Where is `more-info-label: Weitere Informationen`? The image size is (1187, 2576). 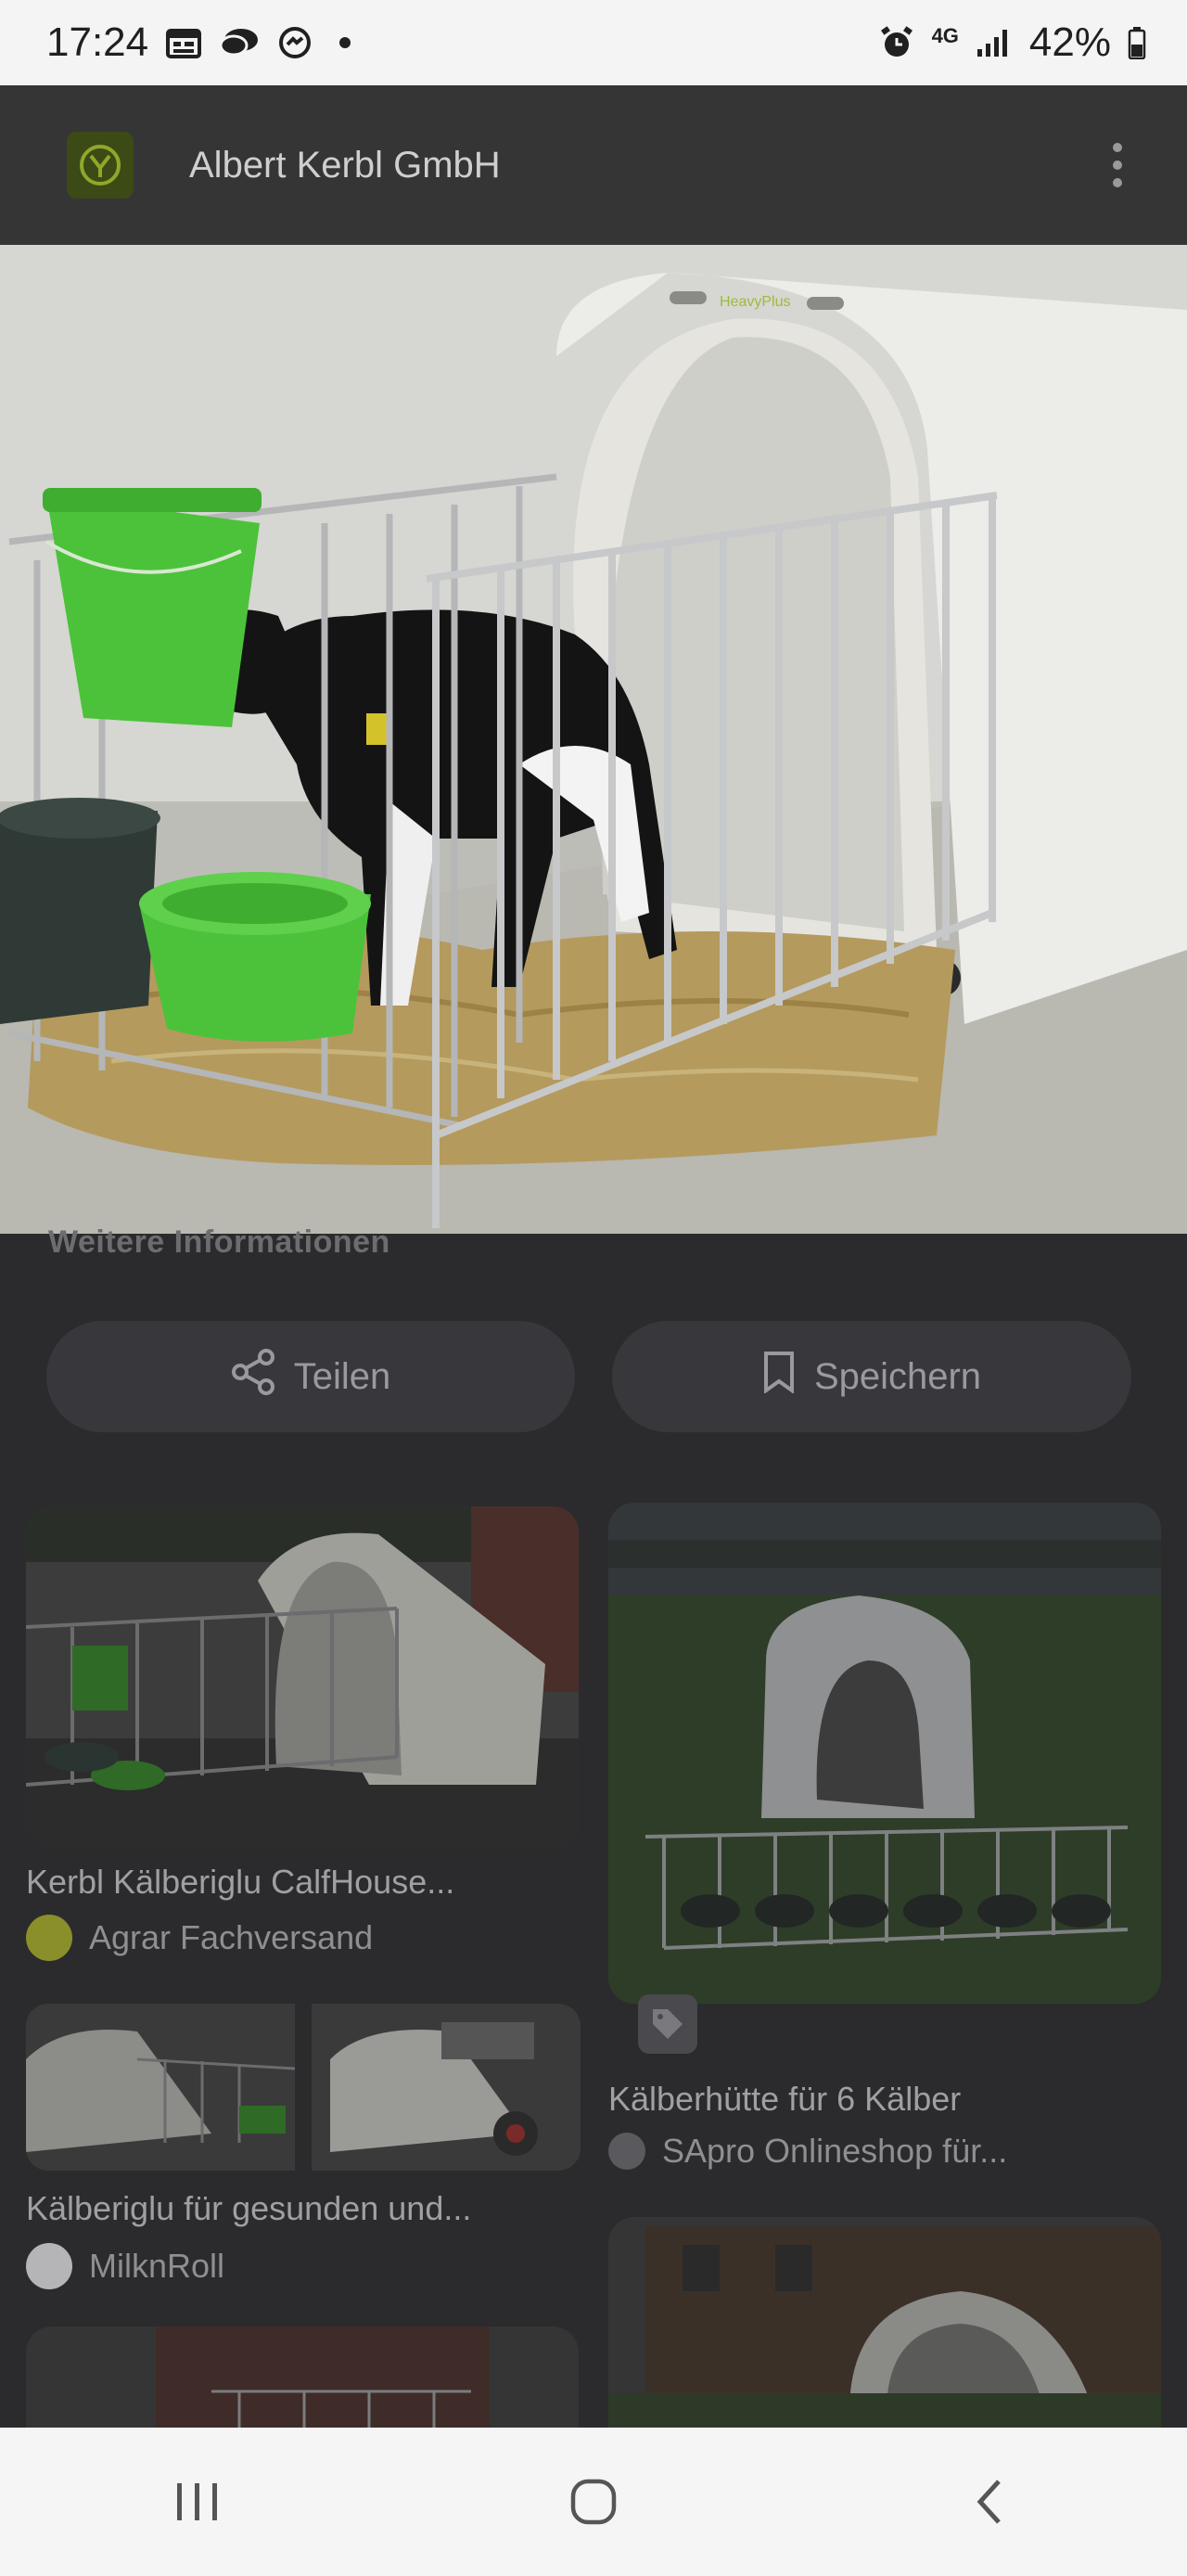 more-info-label: Weitere Informationen is located at coordinates (219, 1242).